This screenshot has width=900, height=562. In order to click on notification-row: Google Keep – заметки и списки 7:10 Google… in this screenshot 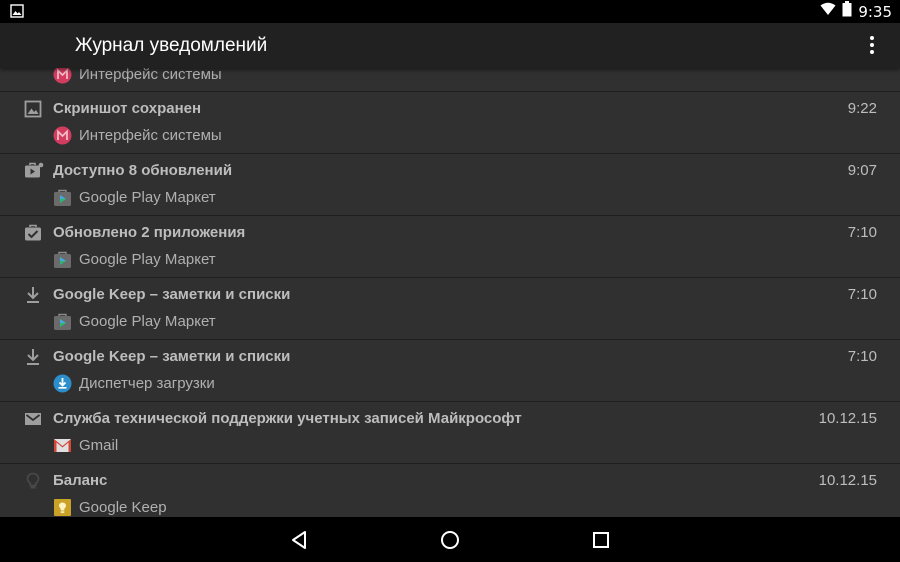, I will do `click(450, 309)`.